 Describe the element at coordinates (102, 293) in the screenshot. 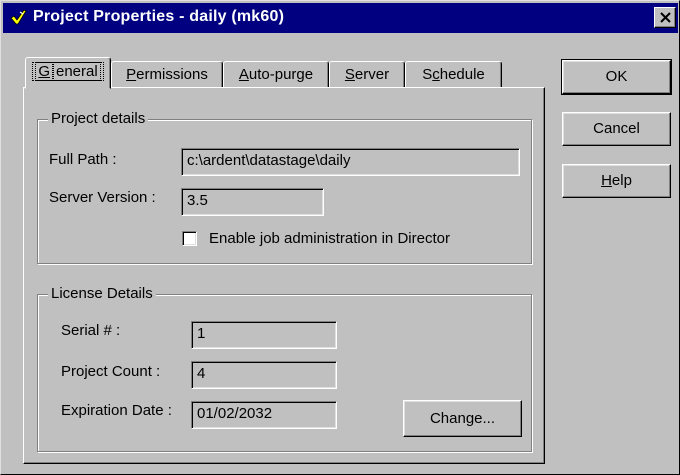

I see `license-details-label: License Details` at that location.